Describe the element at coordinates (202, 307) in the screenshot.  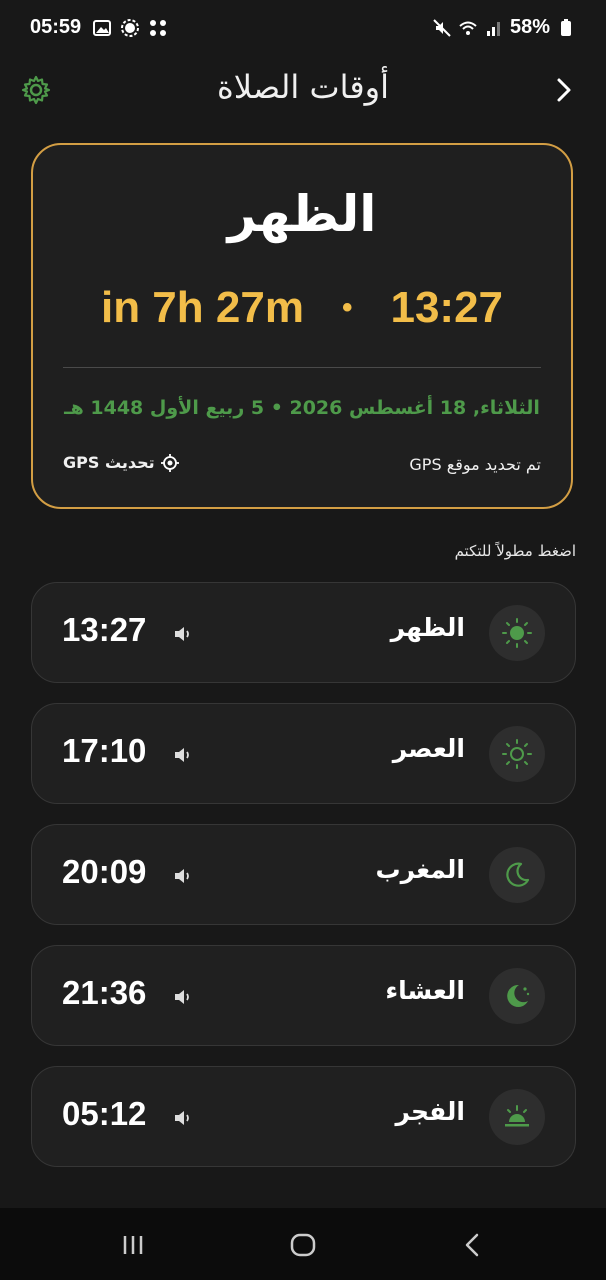
I see `next-prayer-countdown: in 7h 27m` at that location.